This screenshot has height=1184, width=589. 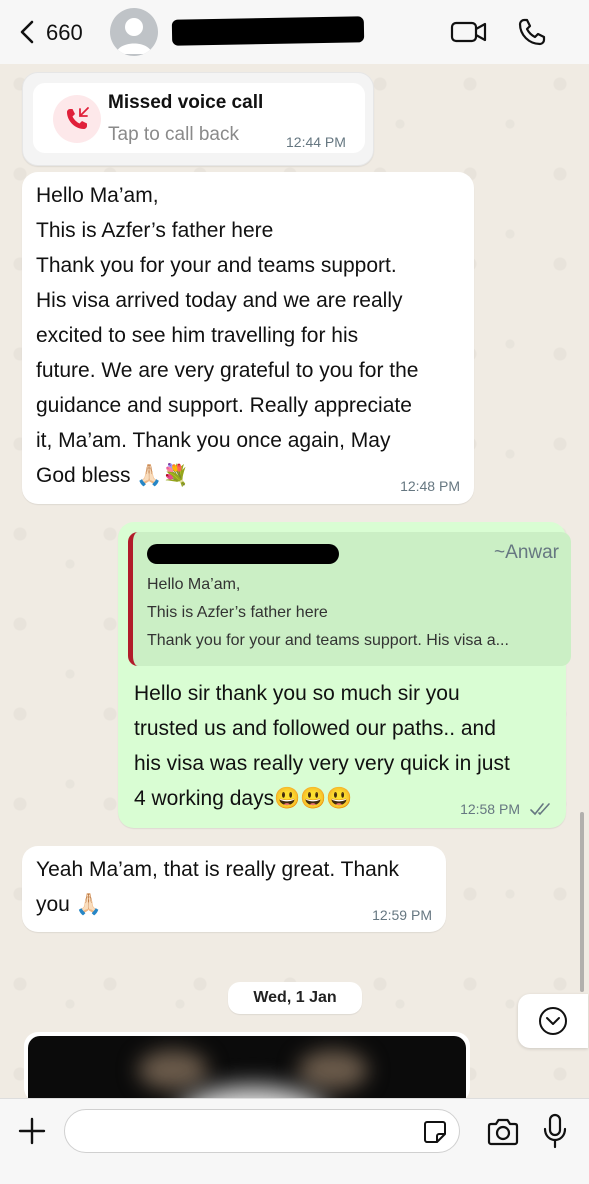 I want to click on back-chevron-icon, so click(x=28, y=32).